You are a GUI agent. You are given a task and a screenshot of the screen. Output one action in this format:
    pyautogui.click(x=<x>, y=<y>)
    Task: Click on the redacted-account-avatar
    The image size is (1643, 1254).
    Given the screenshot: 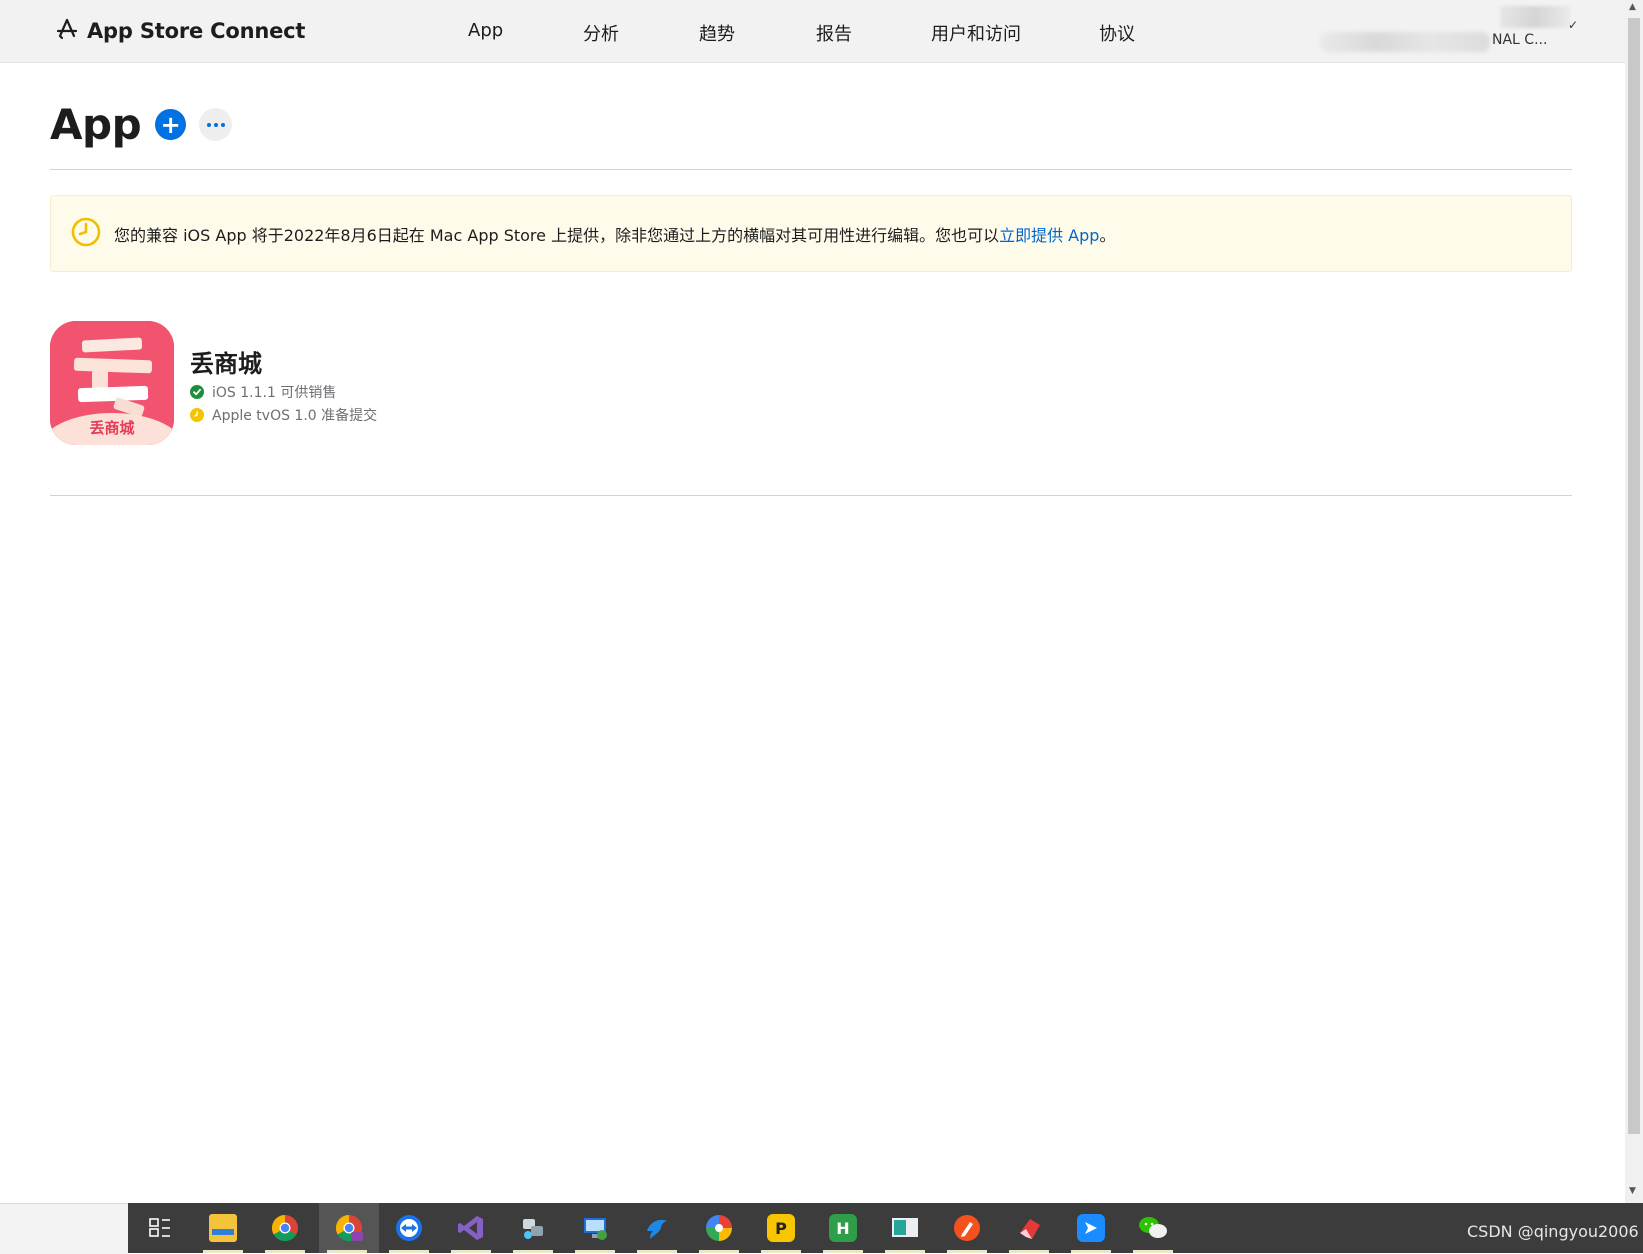 What is the action you would take?
    pyautogui.click(x=1535, y=17)
    